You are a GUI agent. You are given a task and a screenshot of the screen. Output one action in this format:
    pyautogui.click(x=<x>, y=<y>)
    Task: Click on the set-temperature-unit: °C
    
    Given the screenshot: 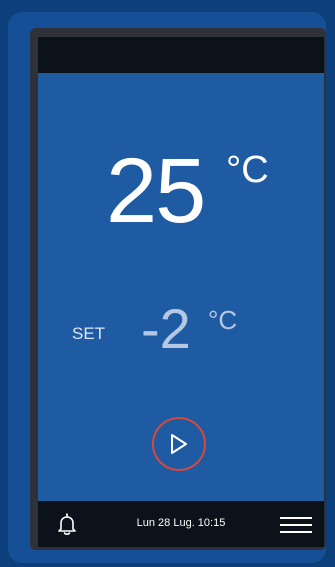 What is the action you would take?
    pyautogui.click(x=223, y=320)
    